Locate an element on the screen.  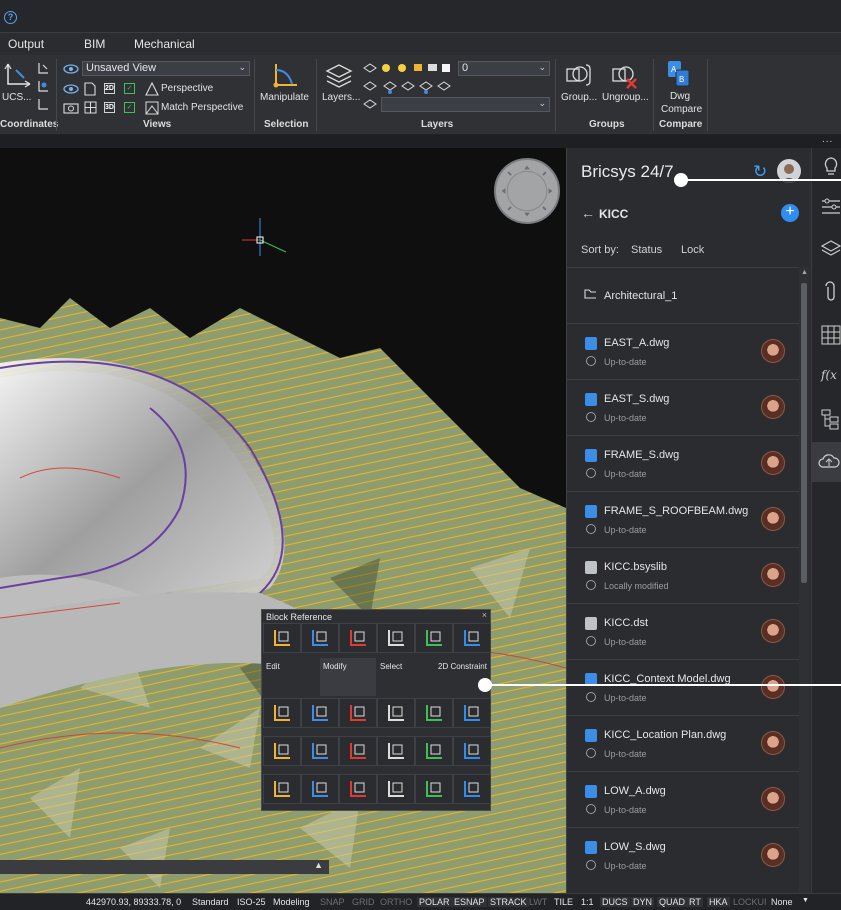
scale-icon is located at coordinates (472, 713).